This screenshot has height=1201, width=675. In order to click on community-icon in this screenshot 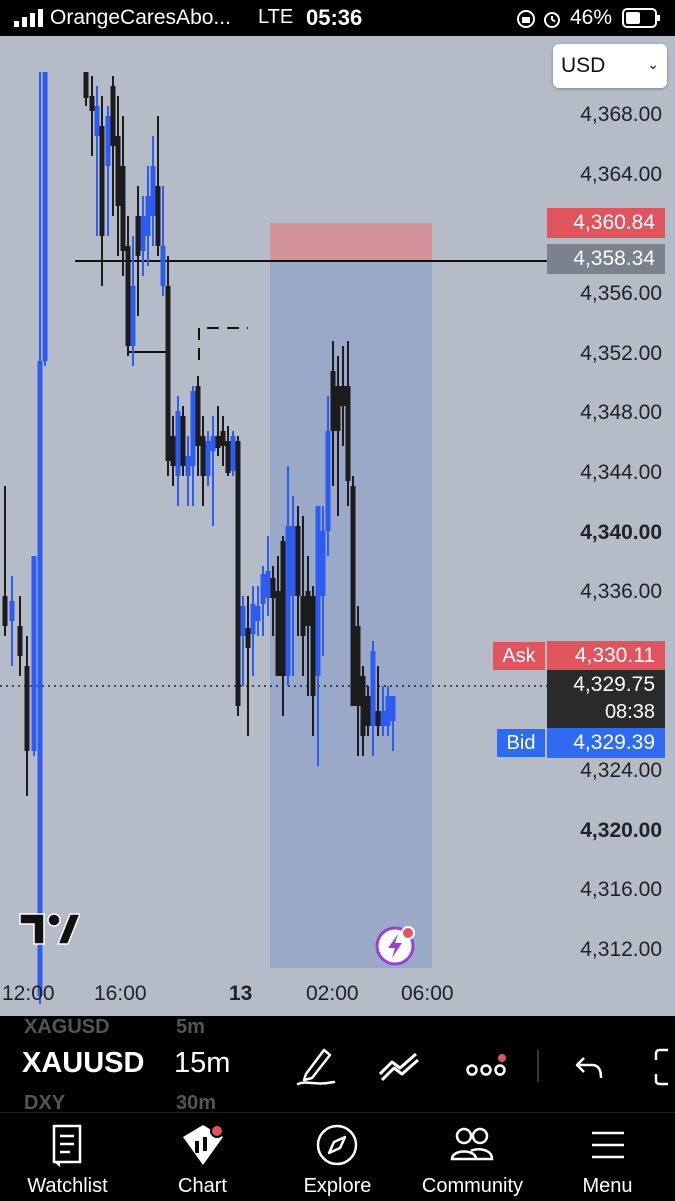, I will do `click(472, 1144)`.